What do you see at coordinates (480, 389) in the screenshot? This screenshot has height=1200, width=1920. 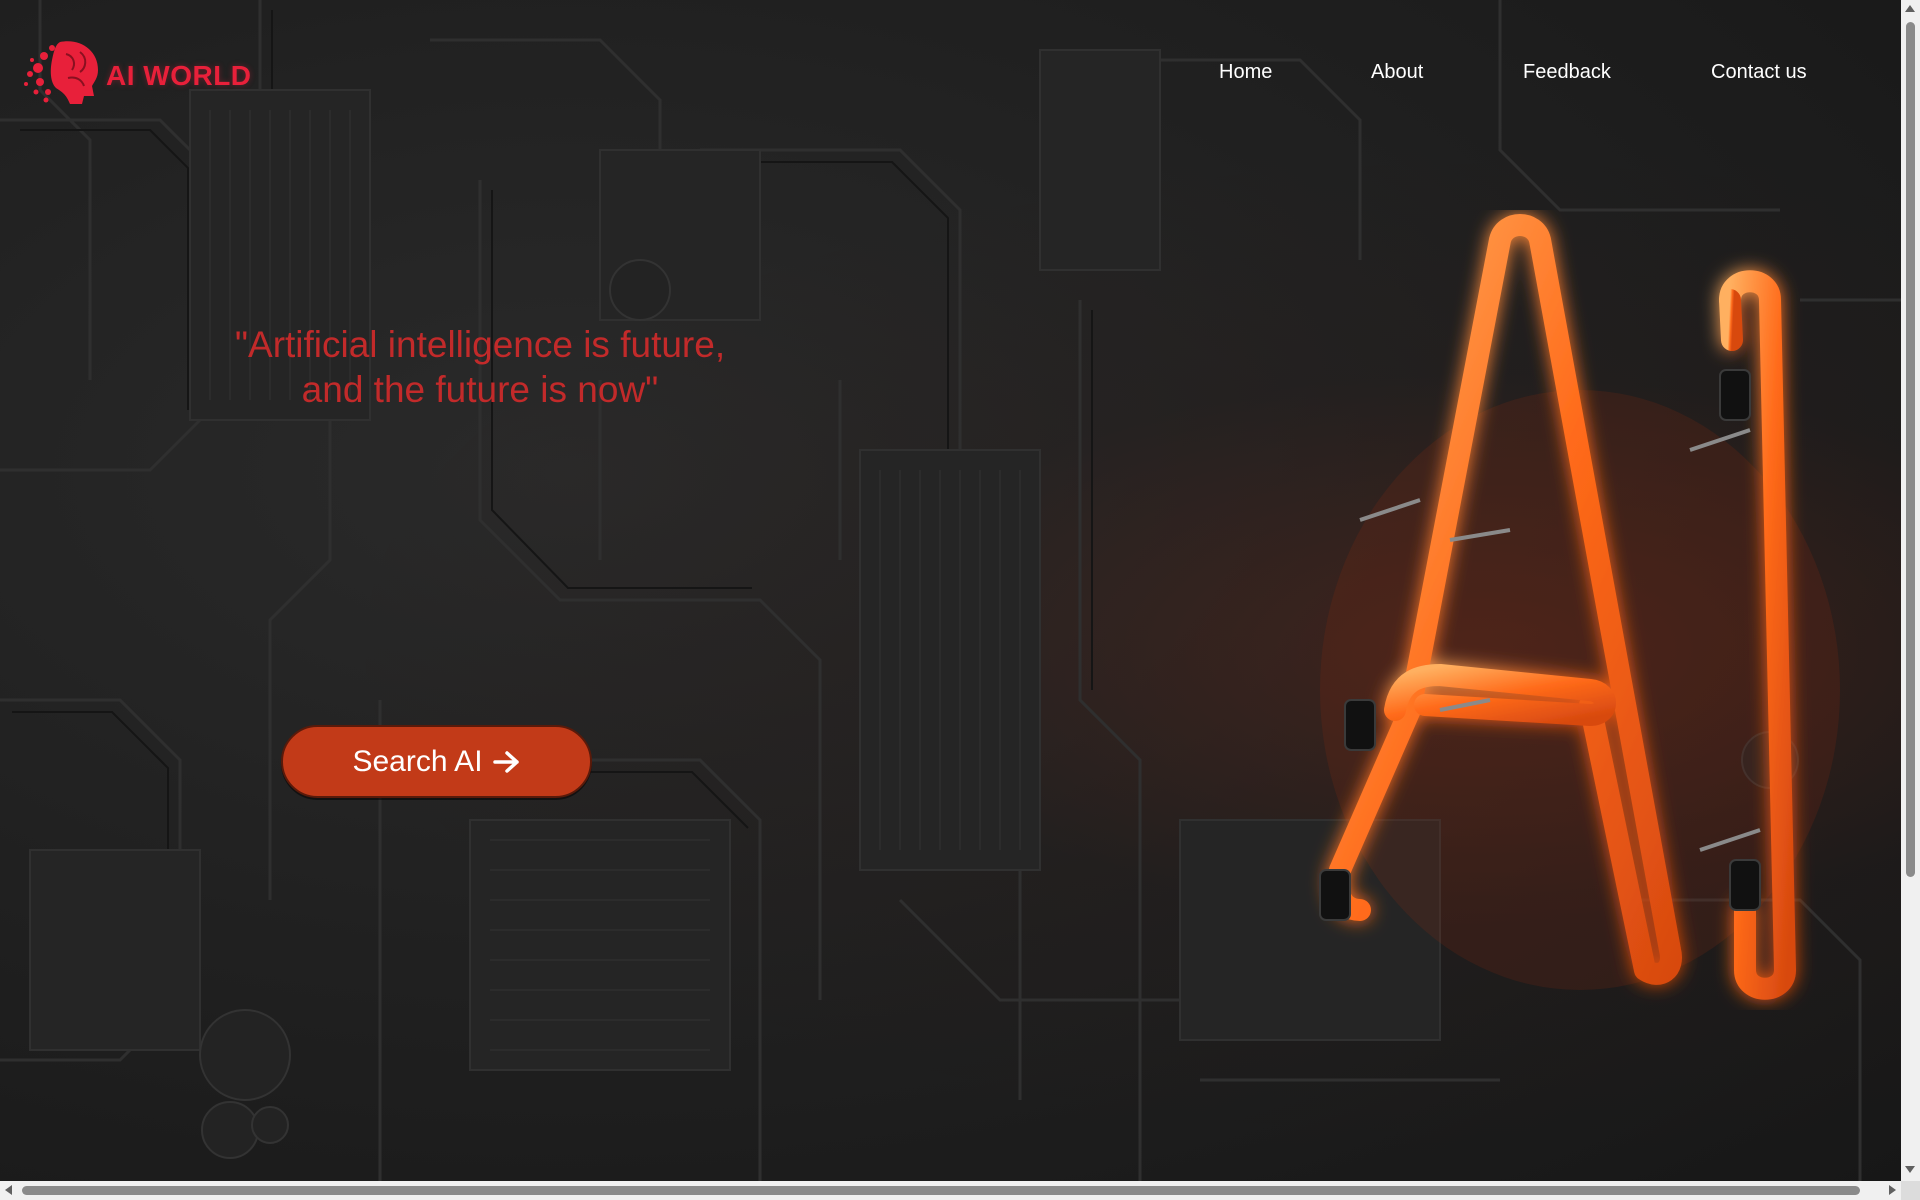 I see `hero-quote-line2: and the future is now"` at bounding box center [480, 389].